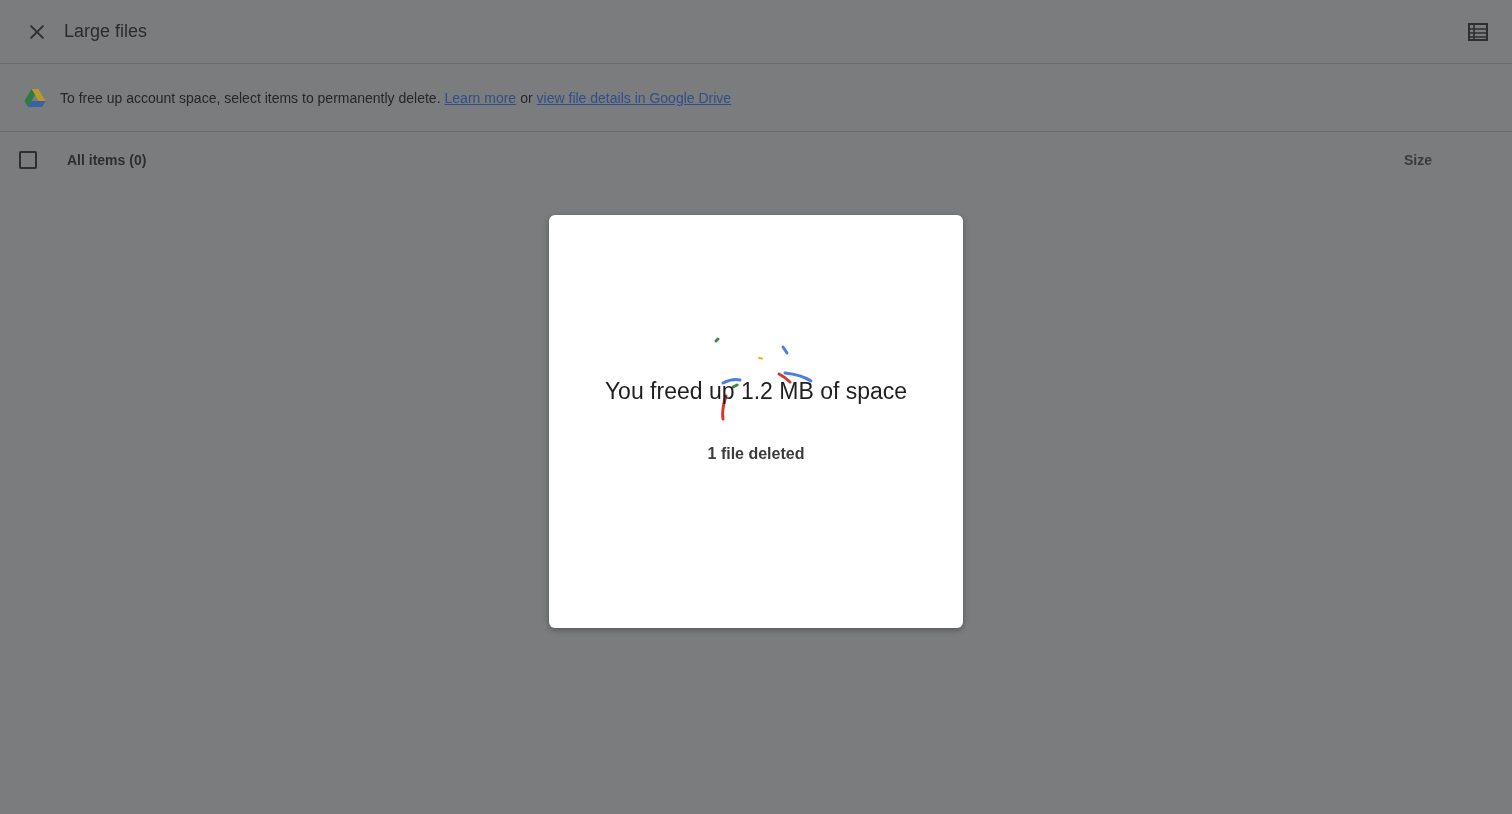  Describe the element at coordinates (756, 391) in the screenshot. I see `dialog-title: You freed up 1.2 MB of space` at that location.